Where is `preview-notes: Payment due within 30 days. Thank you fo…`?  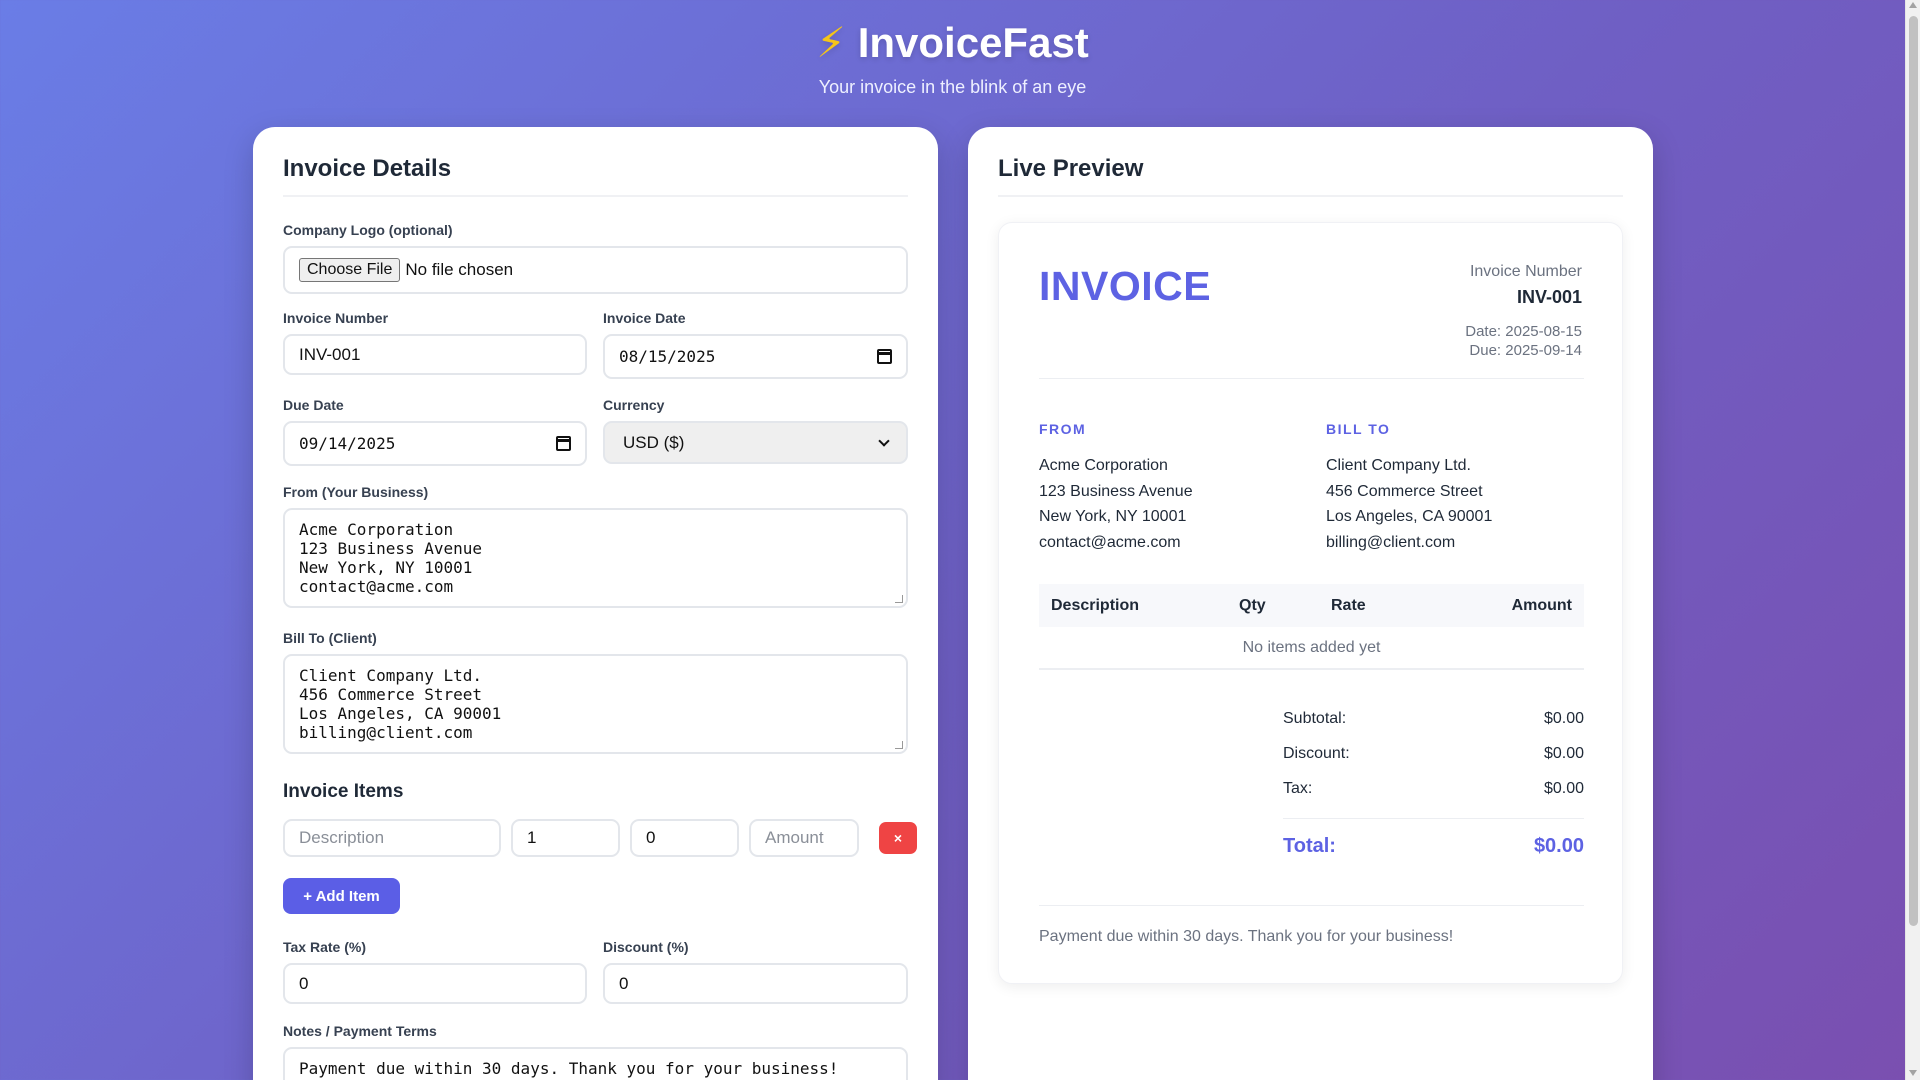
preview-notes: Payment due within 30 days. Thank you fo… is located at coordinates (1246, 936).